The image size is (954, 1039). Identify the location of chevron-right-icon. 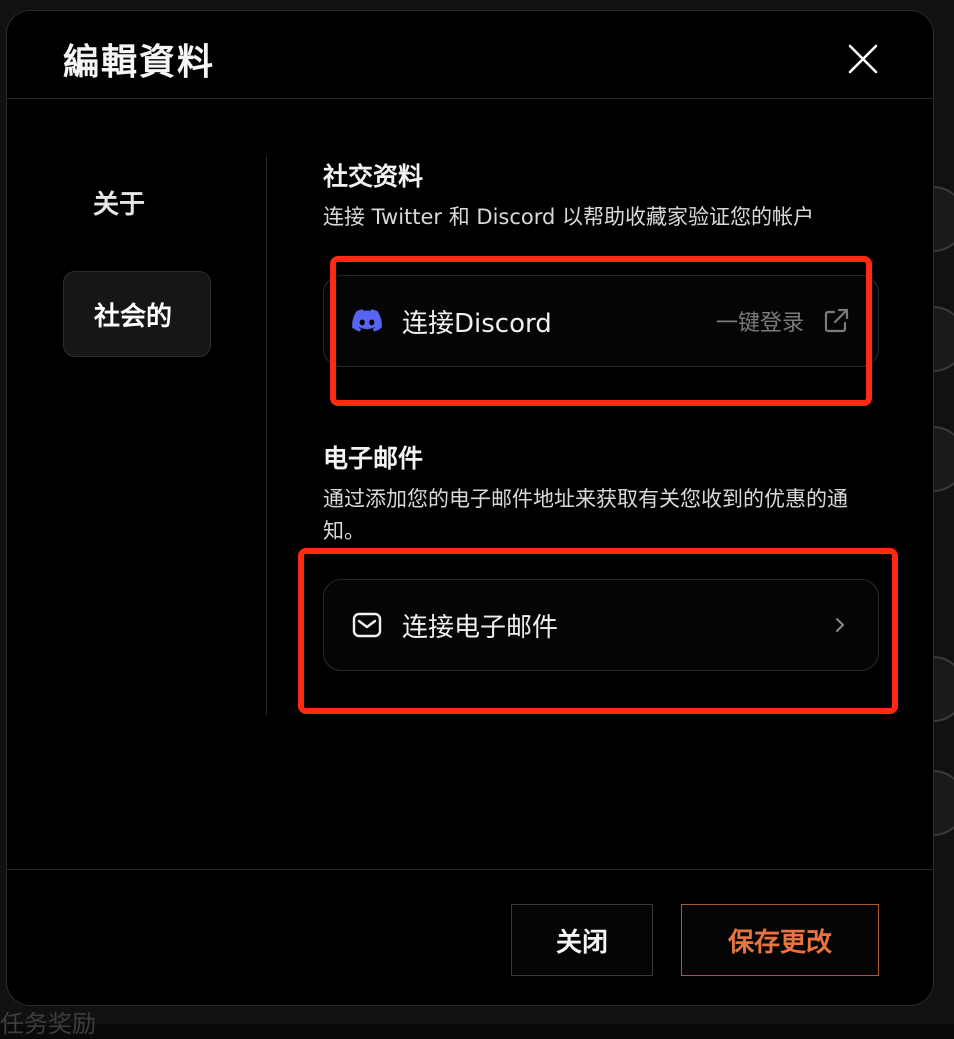
(840, 625).